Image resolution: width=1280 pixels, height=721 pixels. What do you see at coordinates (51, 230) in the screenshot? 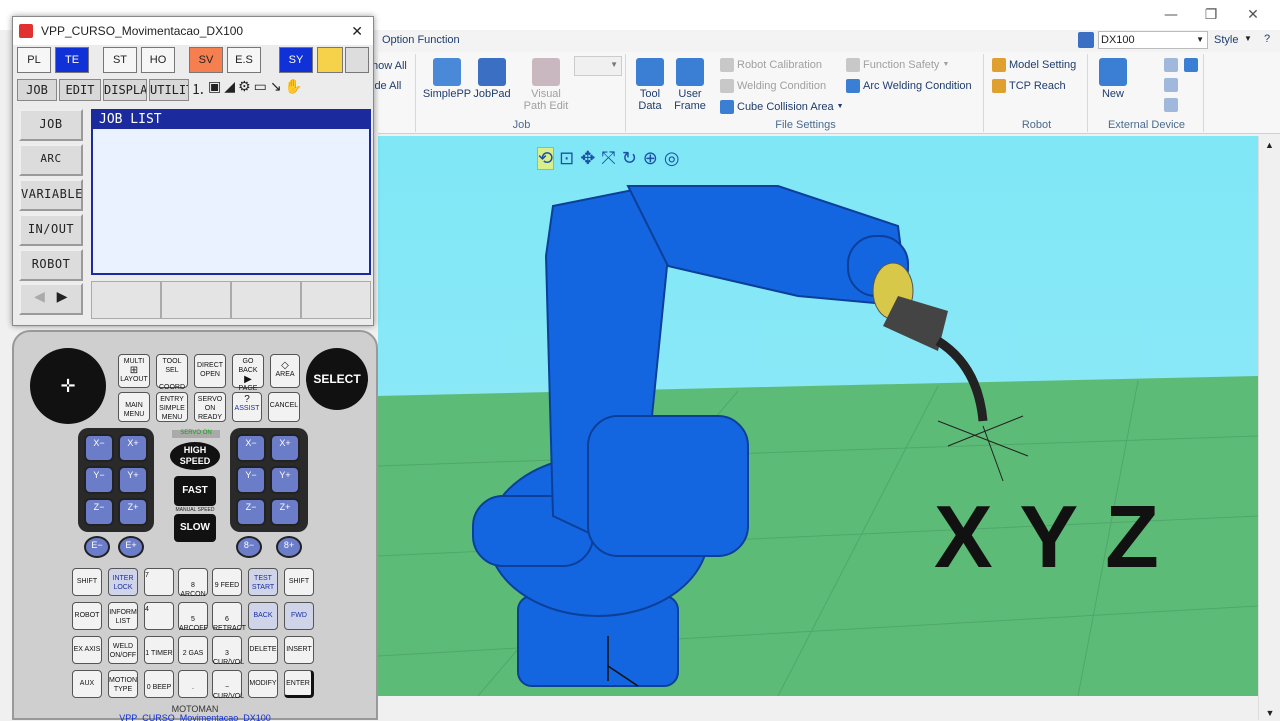
I see `side-menu-in-out: IN/OUT` at bounding box center [51, 230].